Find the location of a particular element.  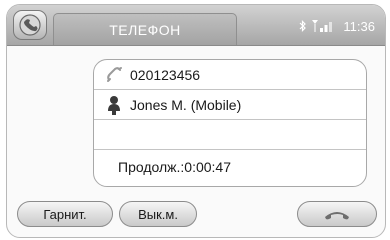

headset-button: Гарнит. is located at coordinates (65, 214).